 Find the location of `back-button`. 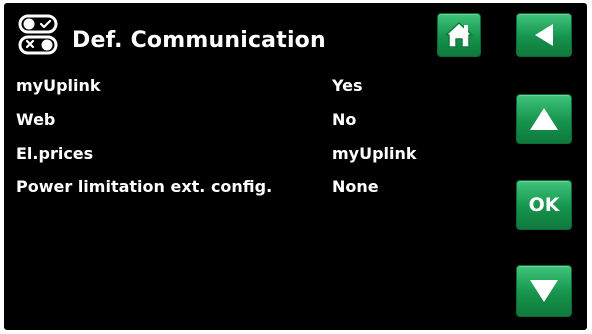

back-button is located at coordinates (544, 35).